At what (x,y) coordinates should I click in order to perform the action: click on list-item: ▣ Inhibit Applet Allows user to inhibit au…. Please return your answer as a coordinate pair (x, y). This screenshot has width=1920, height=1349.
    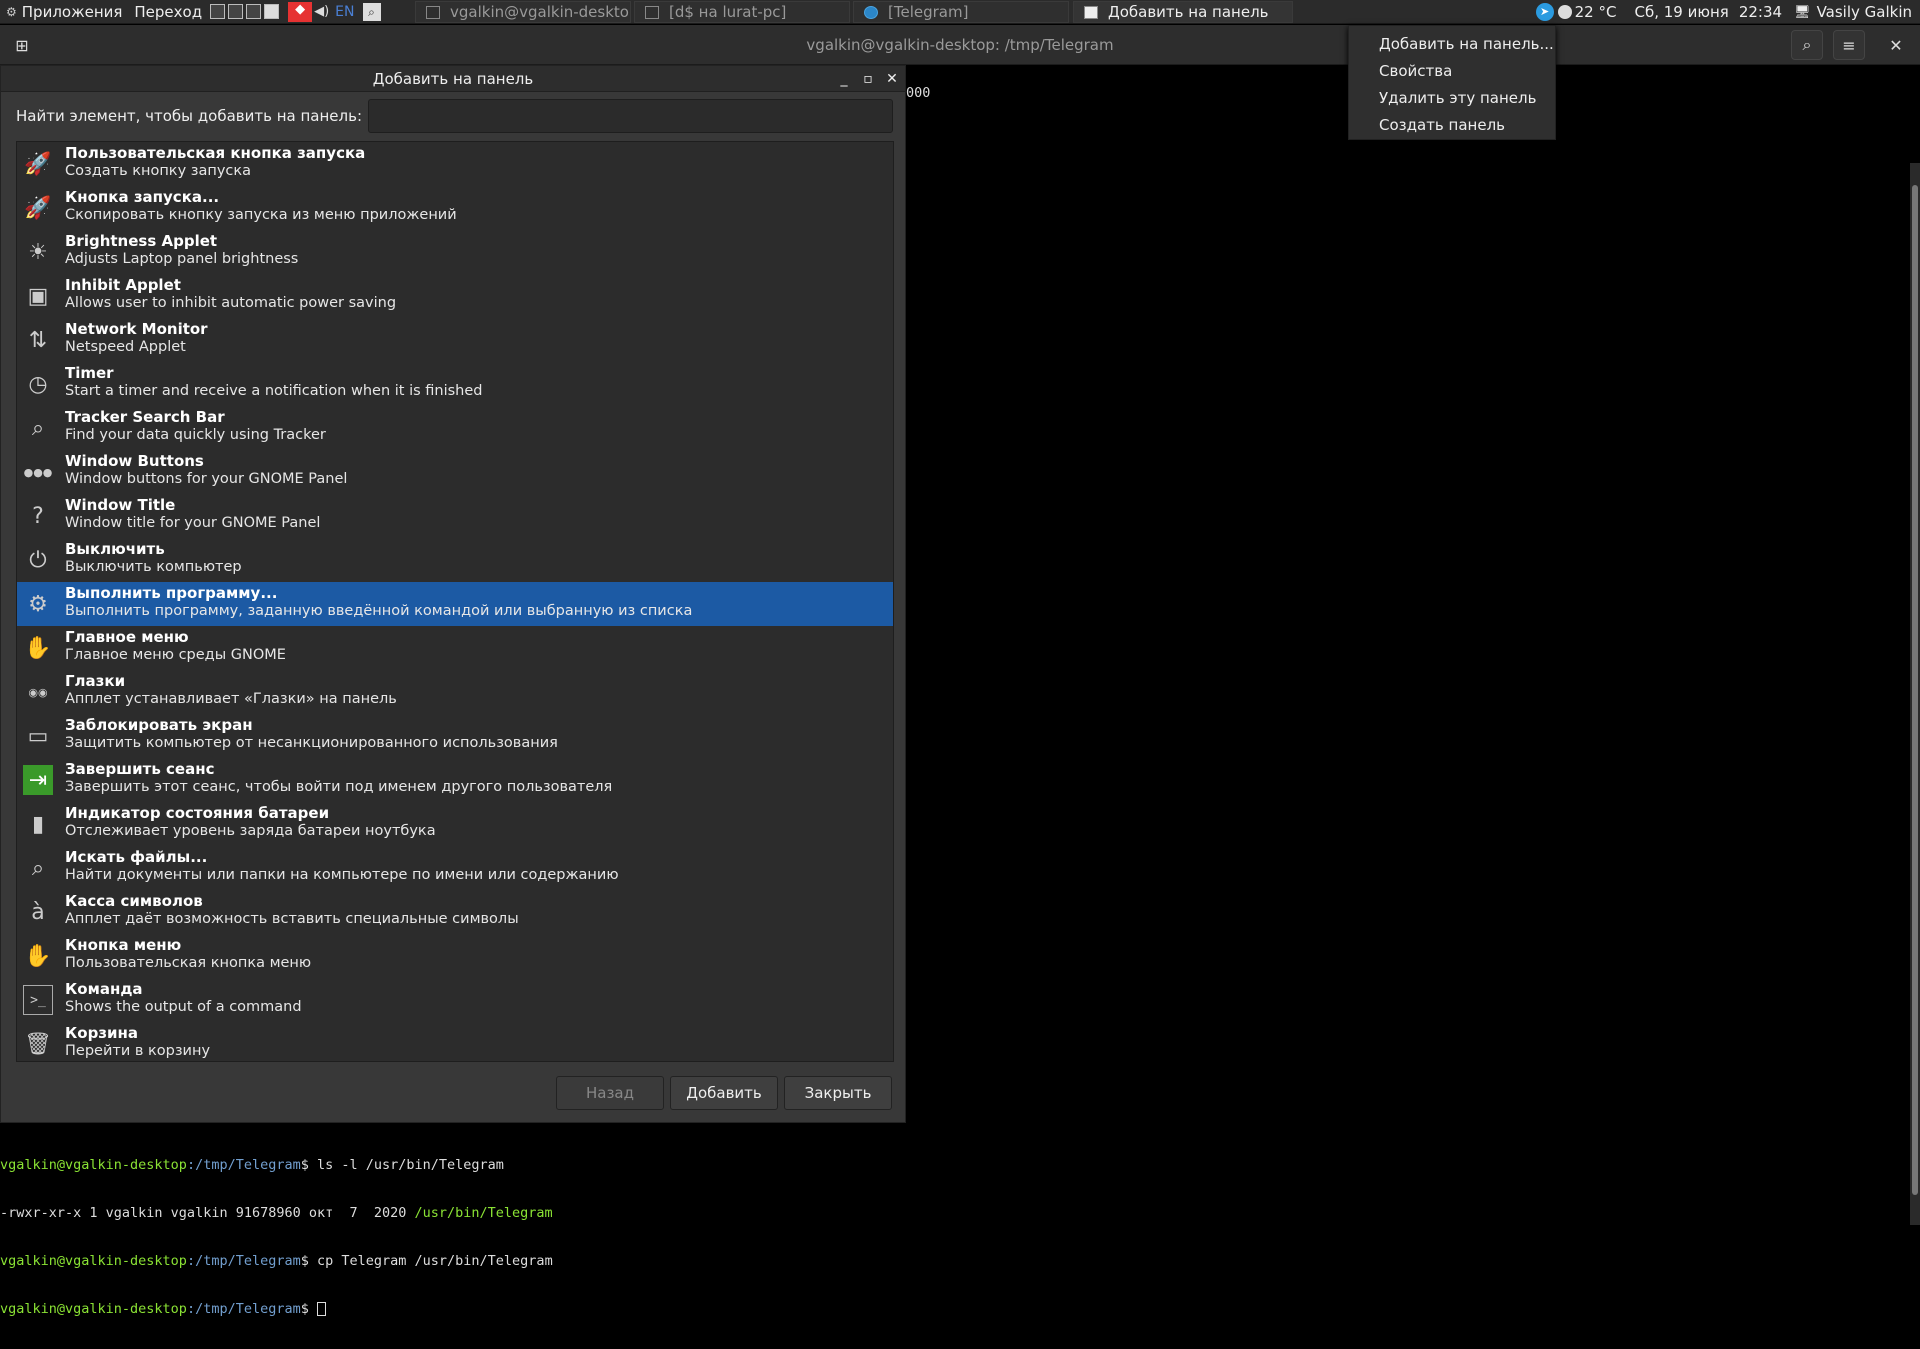
    Looking at the image, I should click on (455, 296).